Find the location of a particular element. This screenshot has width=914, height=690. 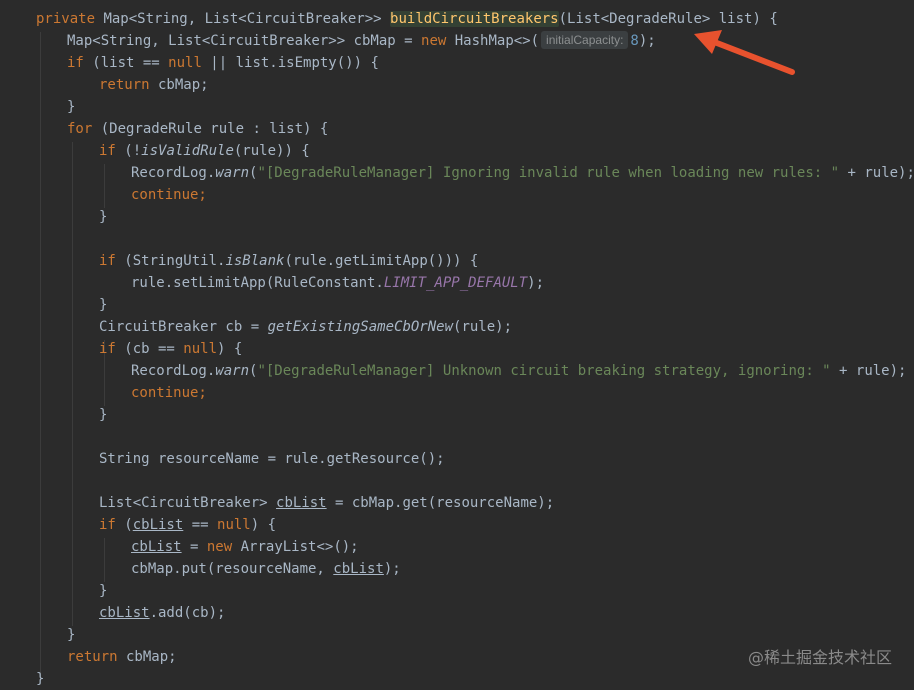

code-token: LIMIT_APP_DEFAULT is located at coordinates (455, 283).